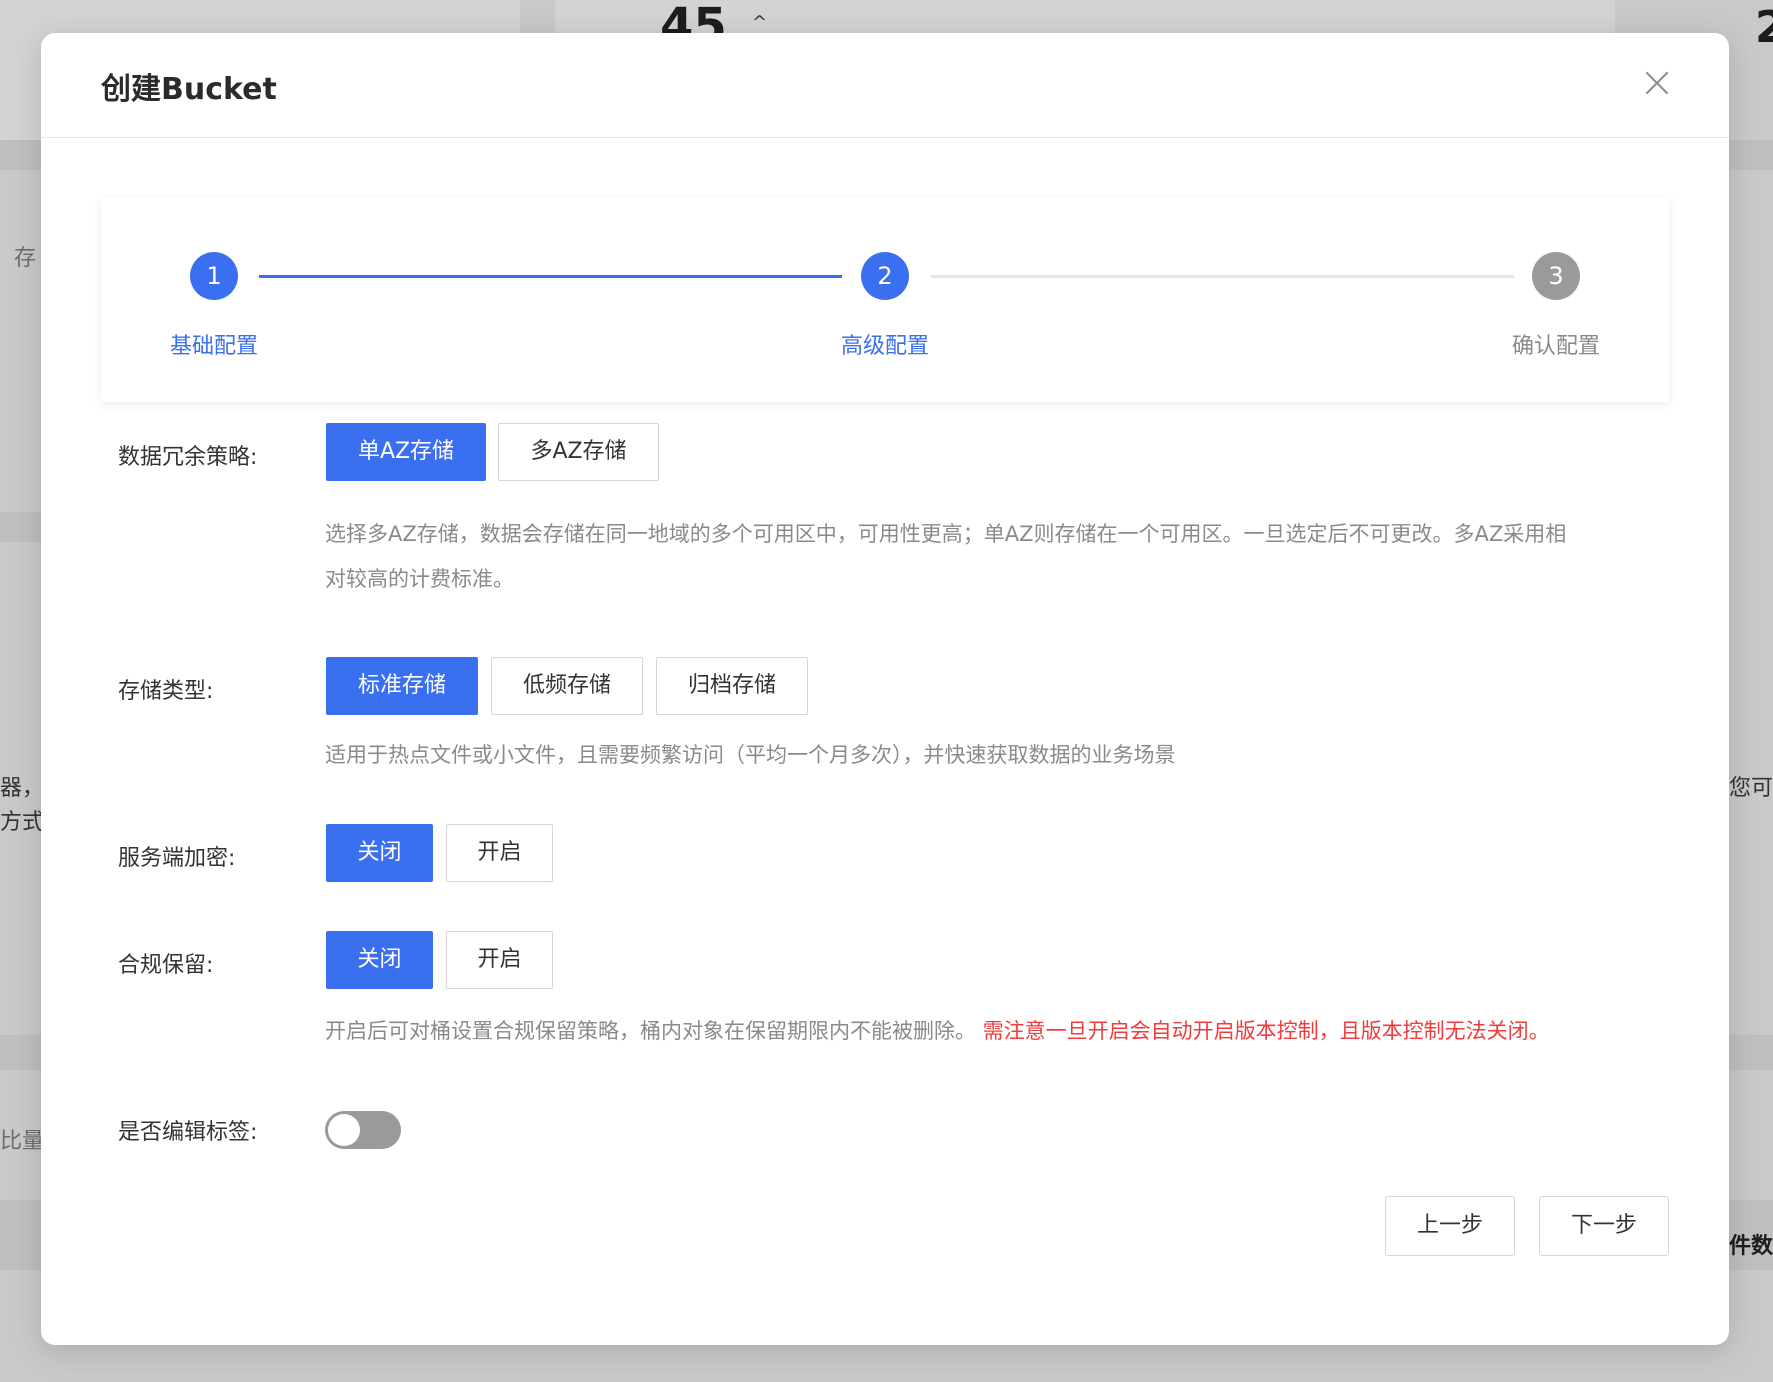 Image resolution: width=1773 pixels, height=1382 pixels. What do you see at coordinates (166, 965) in the screenshot?
I see `compliance-label: 合规保留:` at bounding box center [166, 965].